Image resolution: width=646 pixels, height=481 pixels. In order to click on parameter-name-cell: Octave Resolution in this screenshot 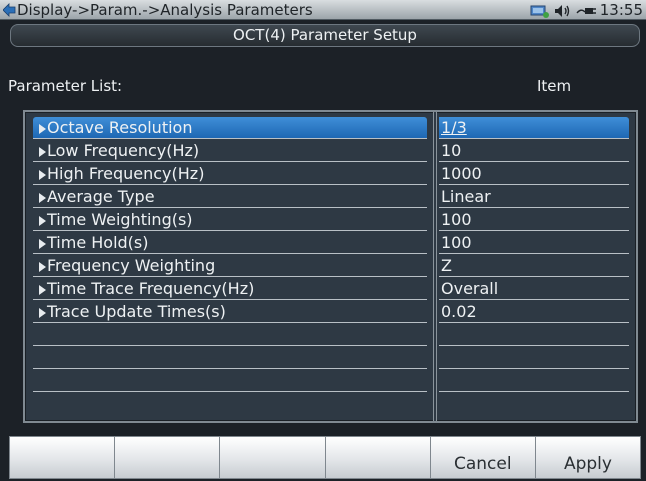, I will do `click(230, 128)`.